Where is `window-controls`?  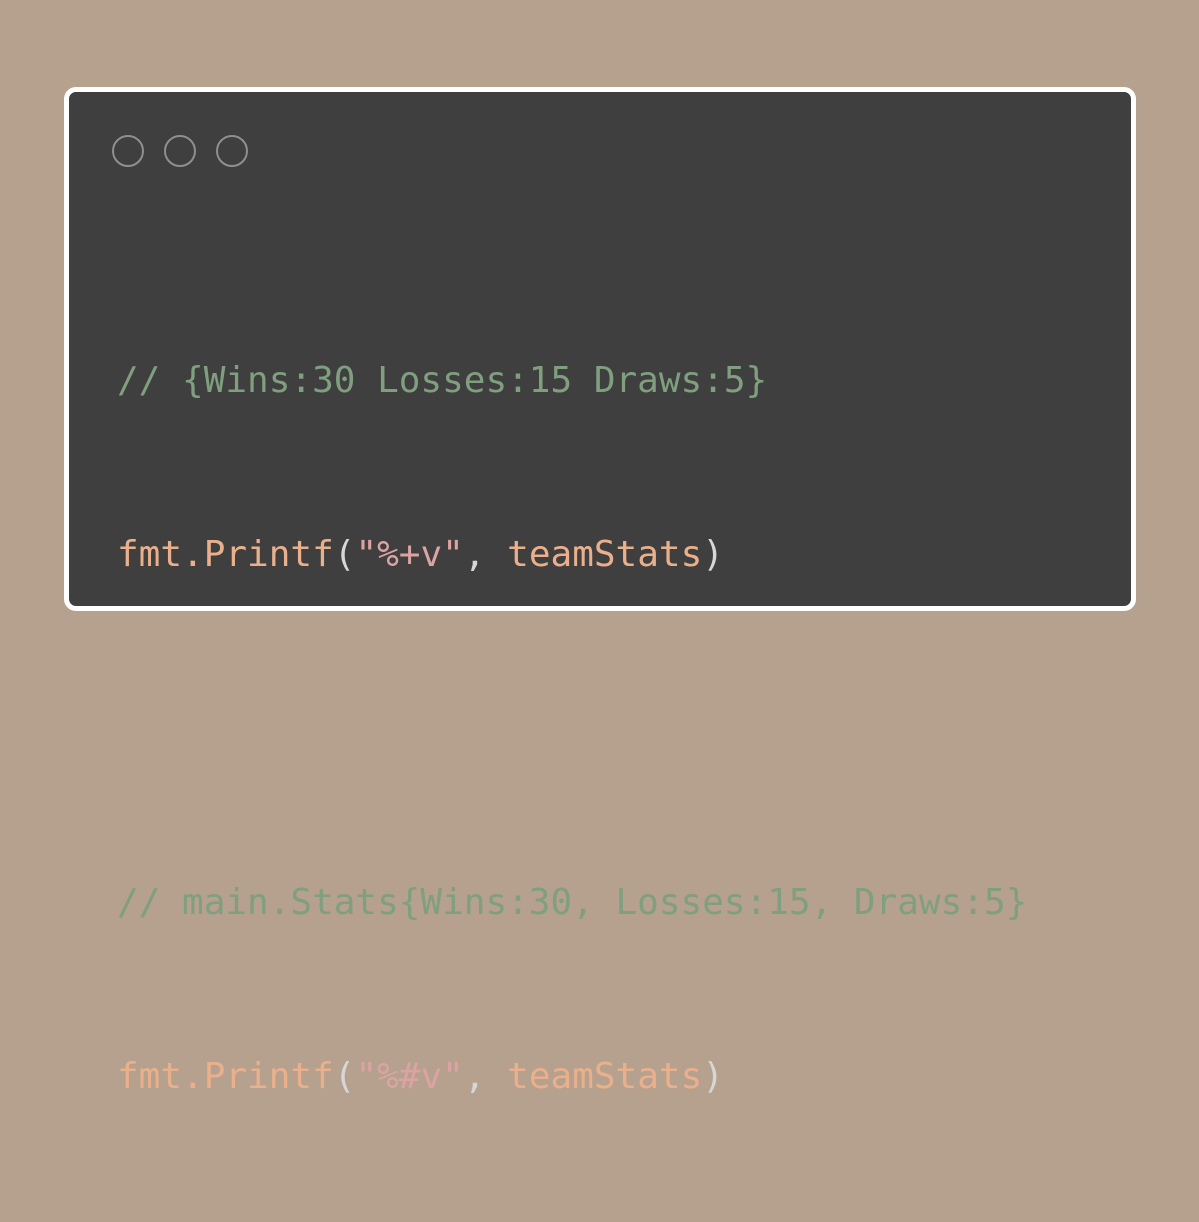 window-controls is located at coordinates (180, 151).